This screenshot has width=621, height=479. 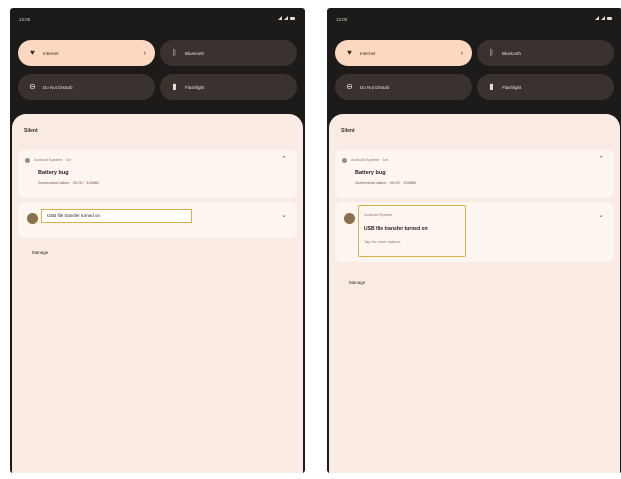 I want to click on usb-notification-subtitle: Tap for more options, so click(x=382, y=241).